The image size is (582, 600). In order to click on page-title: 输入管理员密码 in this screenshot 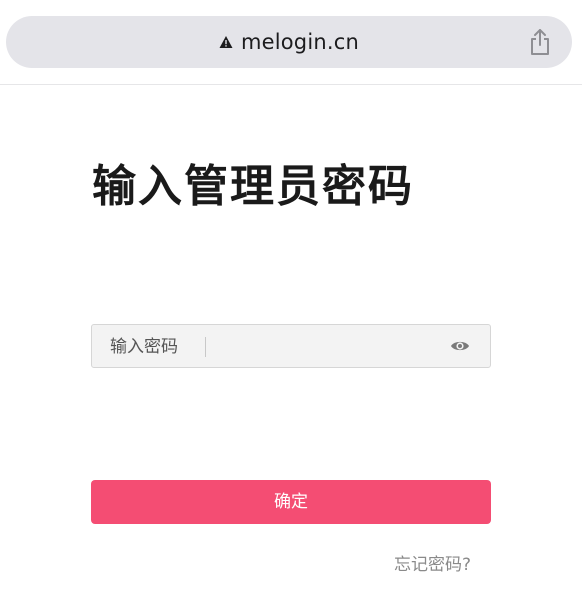, I will do `click(253, 186)`.